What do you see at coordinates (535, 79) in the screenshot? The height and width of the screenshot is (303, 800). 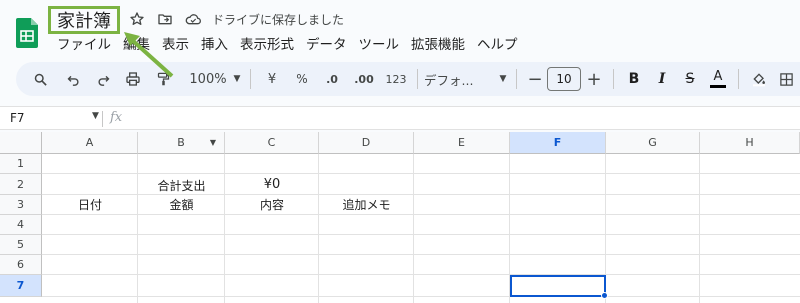 I see `decrease-font-size-icon: −` at bounding box center [535, 79].